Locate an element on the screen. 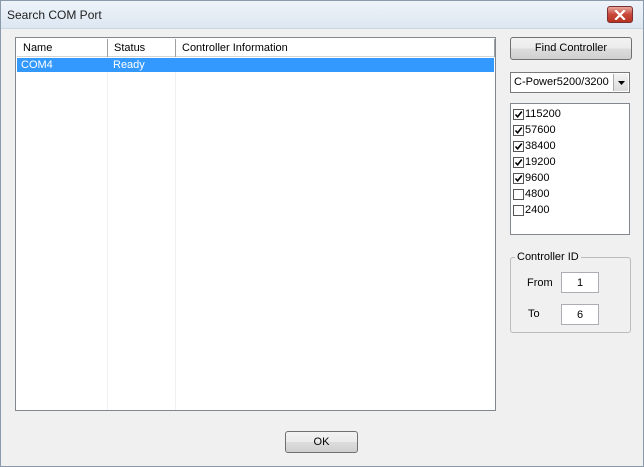 The width and height of the screenshot is (644, 467). from-id-input is located at coordinates (580, 282).